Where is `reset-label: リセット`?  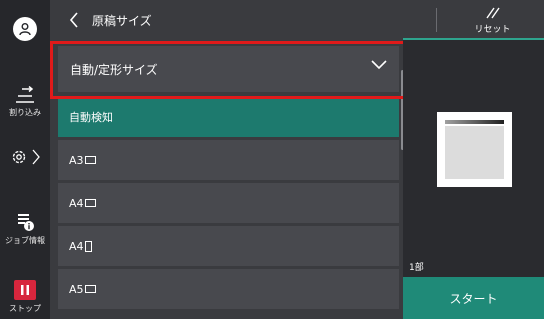
reset-label: リセット is located at coordinates (492, 29).